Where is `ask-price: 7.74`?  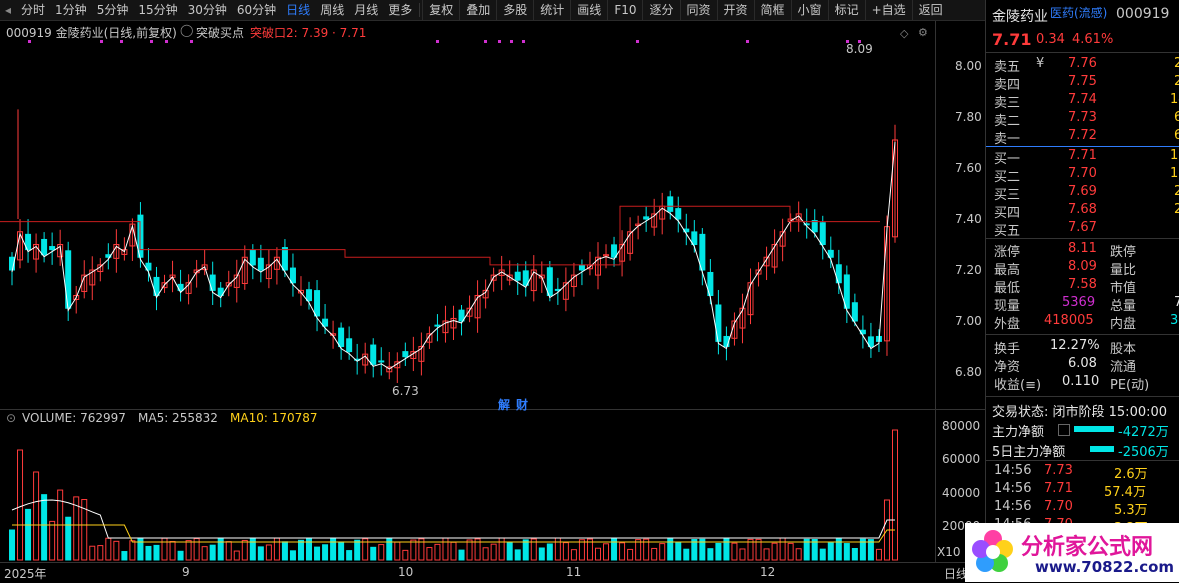 ask-price: 7.74 is located at coordinates (1082, 99).